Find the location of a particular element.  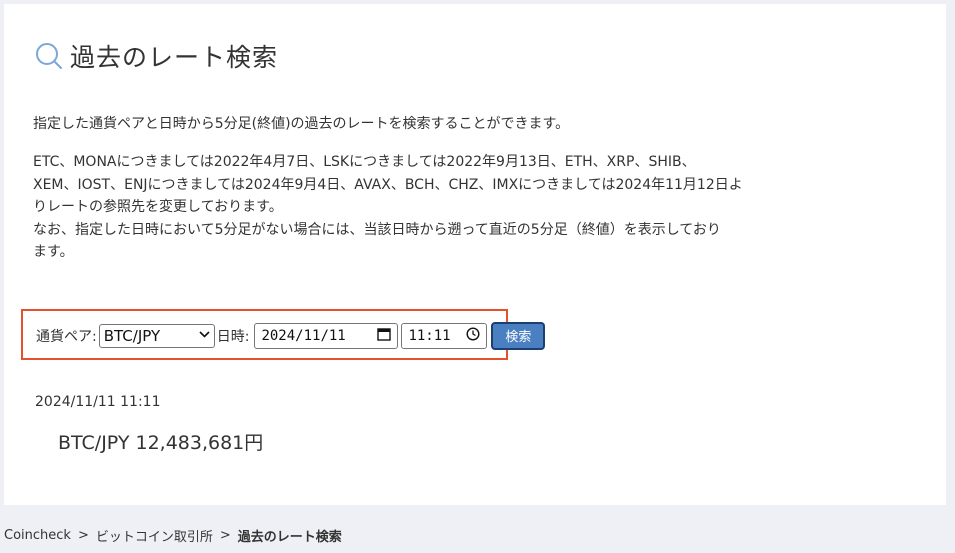

result-rate: BTC/JPY 12,483,681円 is located at coordinates (161, 443).